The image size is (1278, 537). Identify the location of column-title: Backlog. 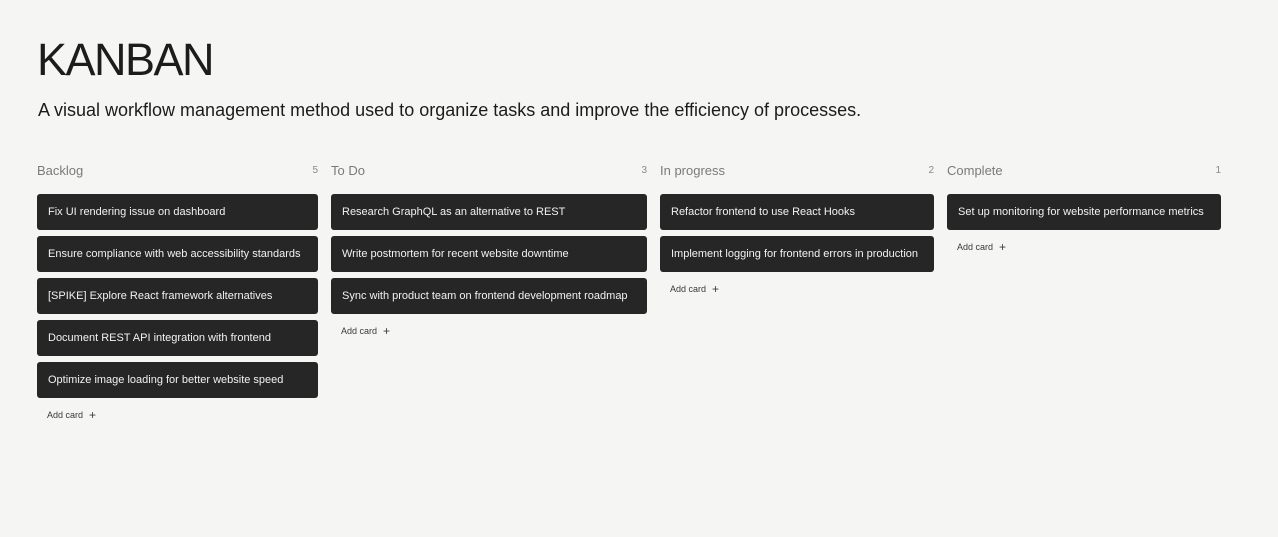
(60, 170).